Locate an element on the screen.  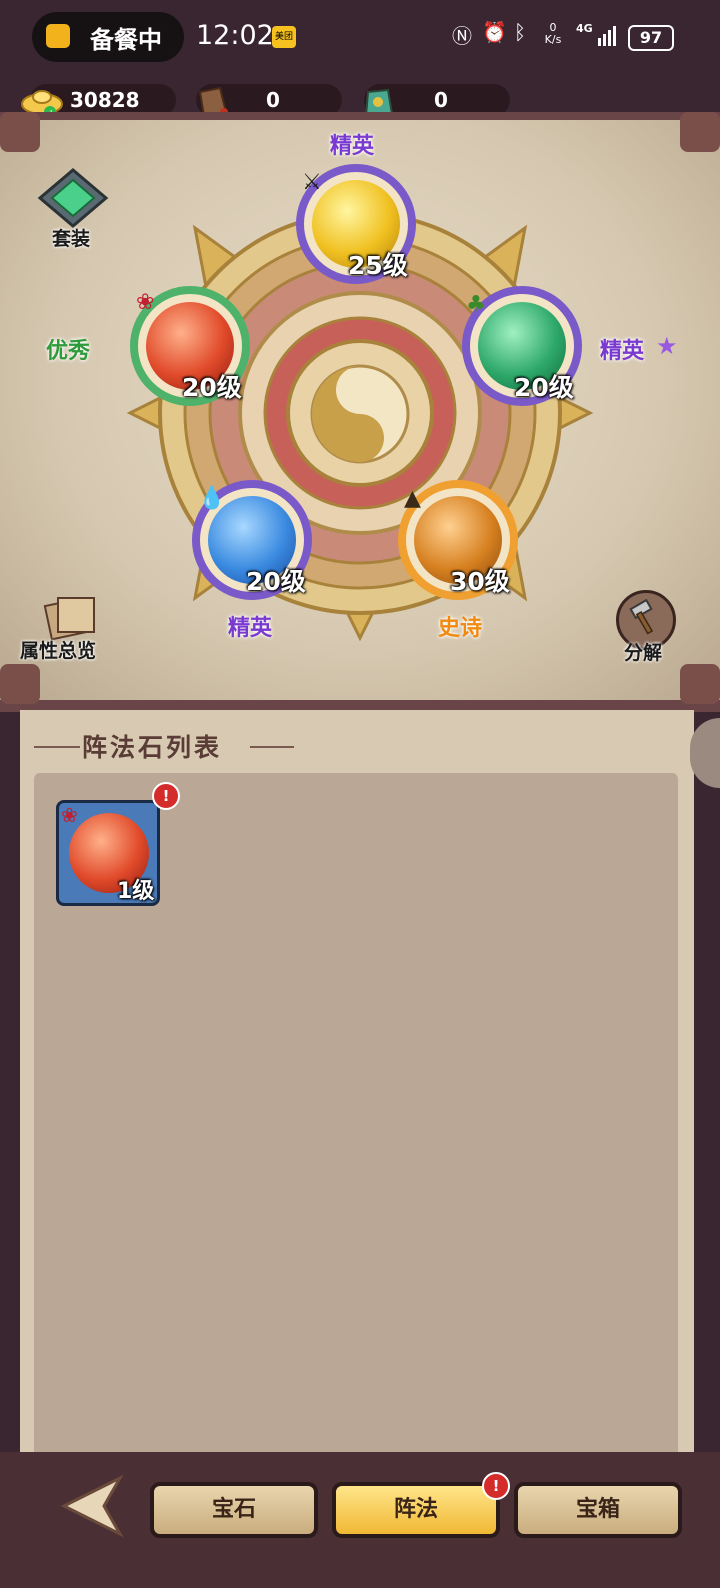
orb-water-level: 20级 is located at coordinates (276, 581).